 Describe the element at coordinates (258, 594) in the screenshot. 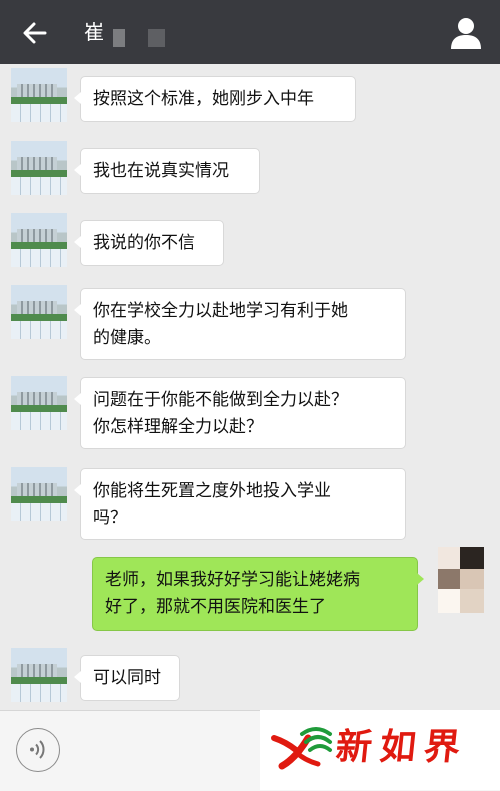

I see `my-message-bubble: 老师，如果我好好学习能让姥姥病 好了，那就不用医院和医生了` at that location.